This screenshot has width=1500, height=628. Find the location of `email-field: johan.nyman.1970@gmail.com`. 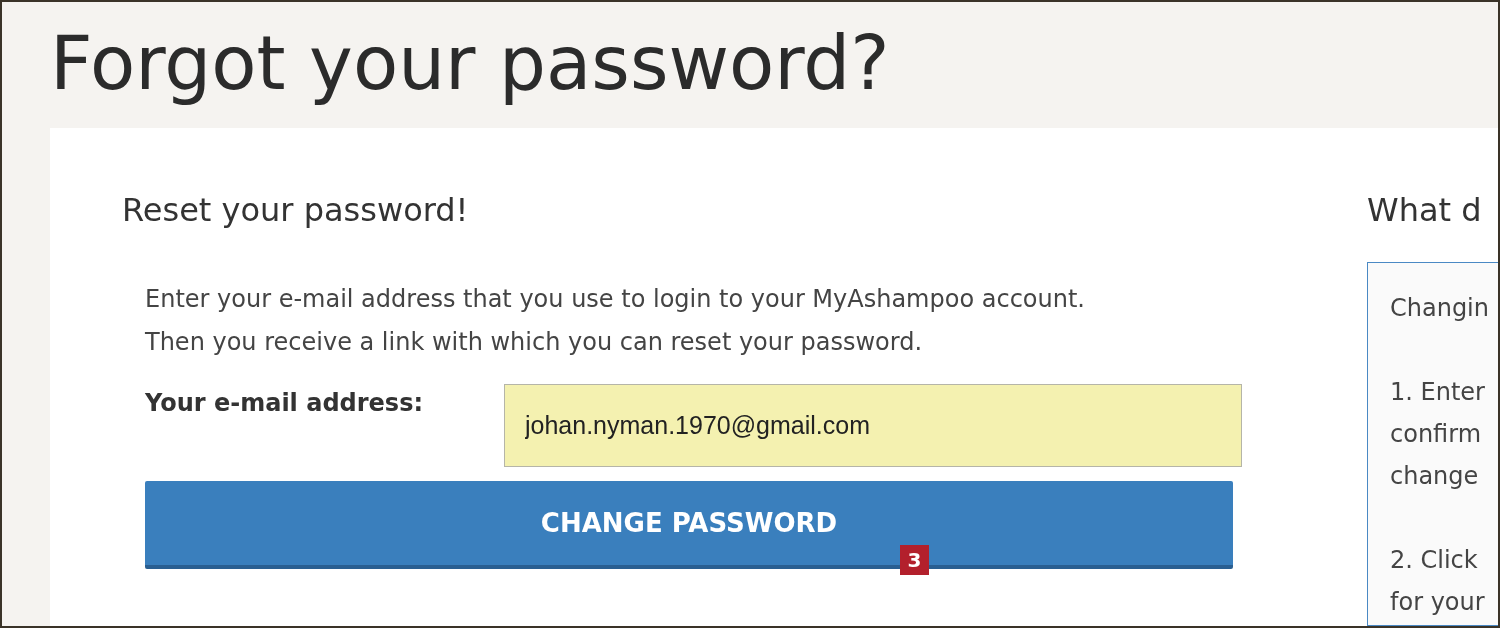

email-field: johan.nyman.1970@gmail.com is located at coordinates (873, 425).